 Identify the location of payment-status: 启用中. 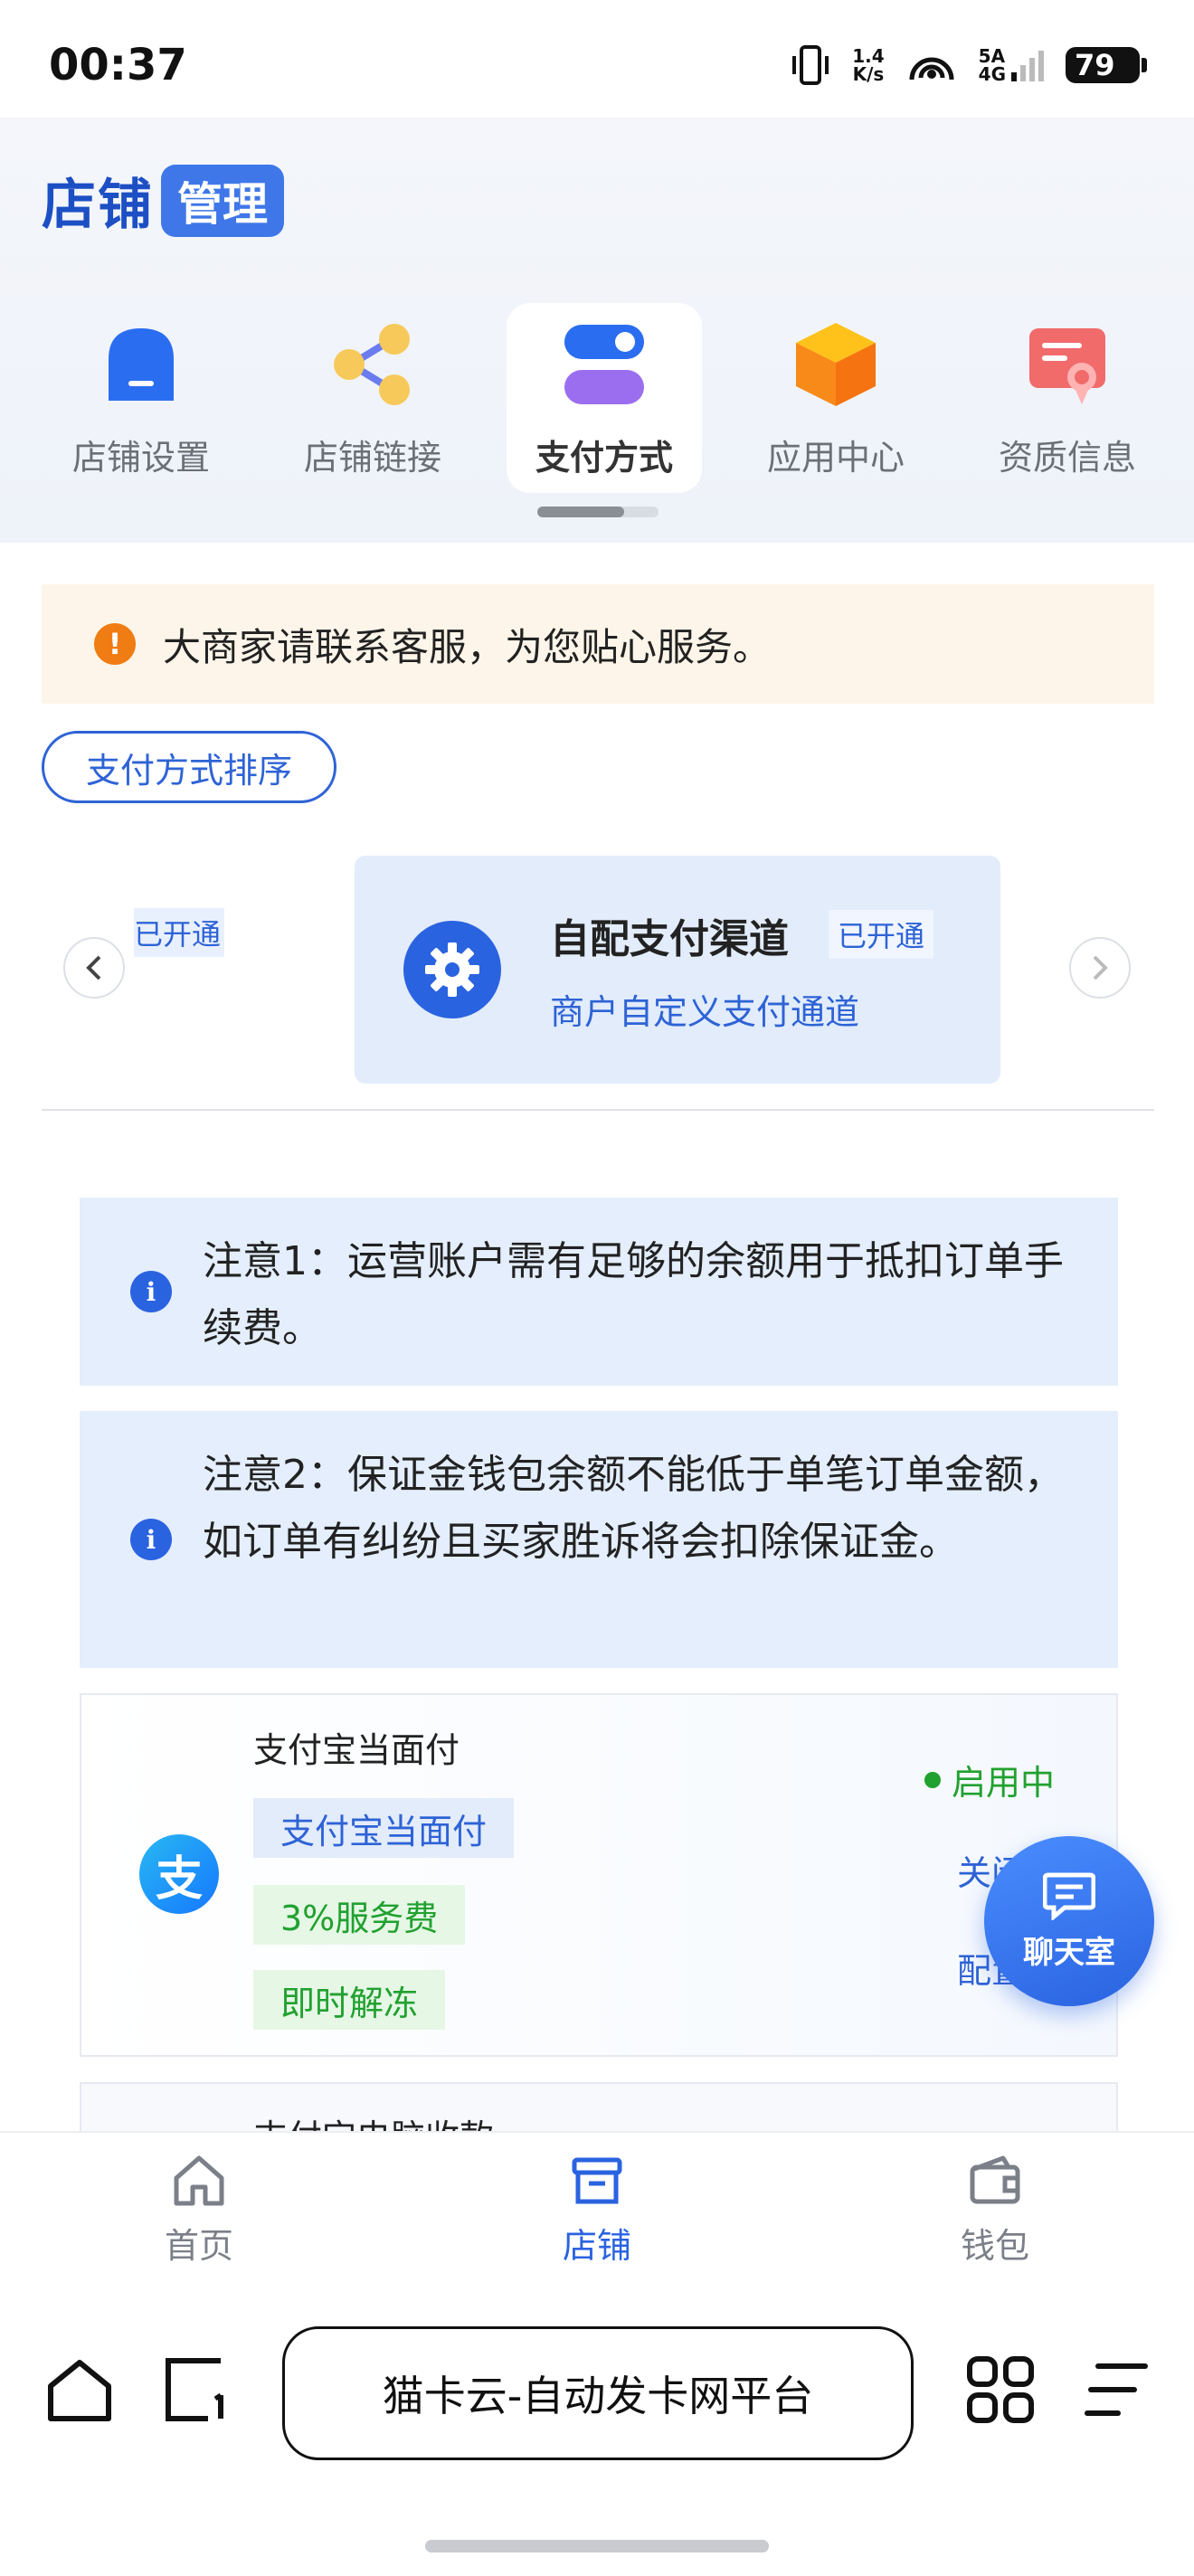
(989, 1779).